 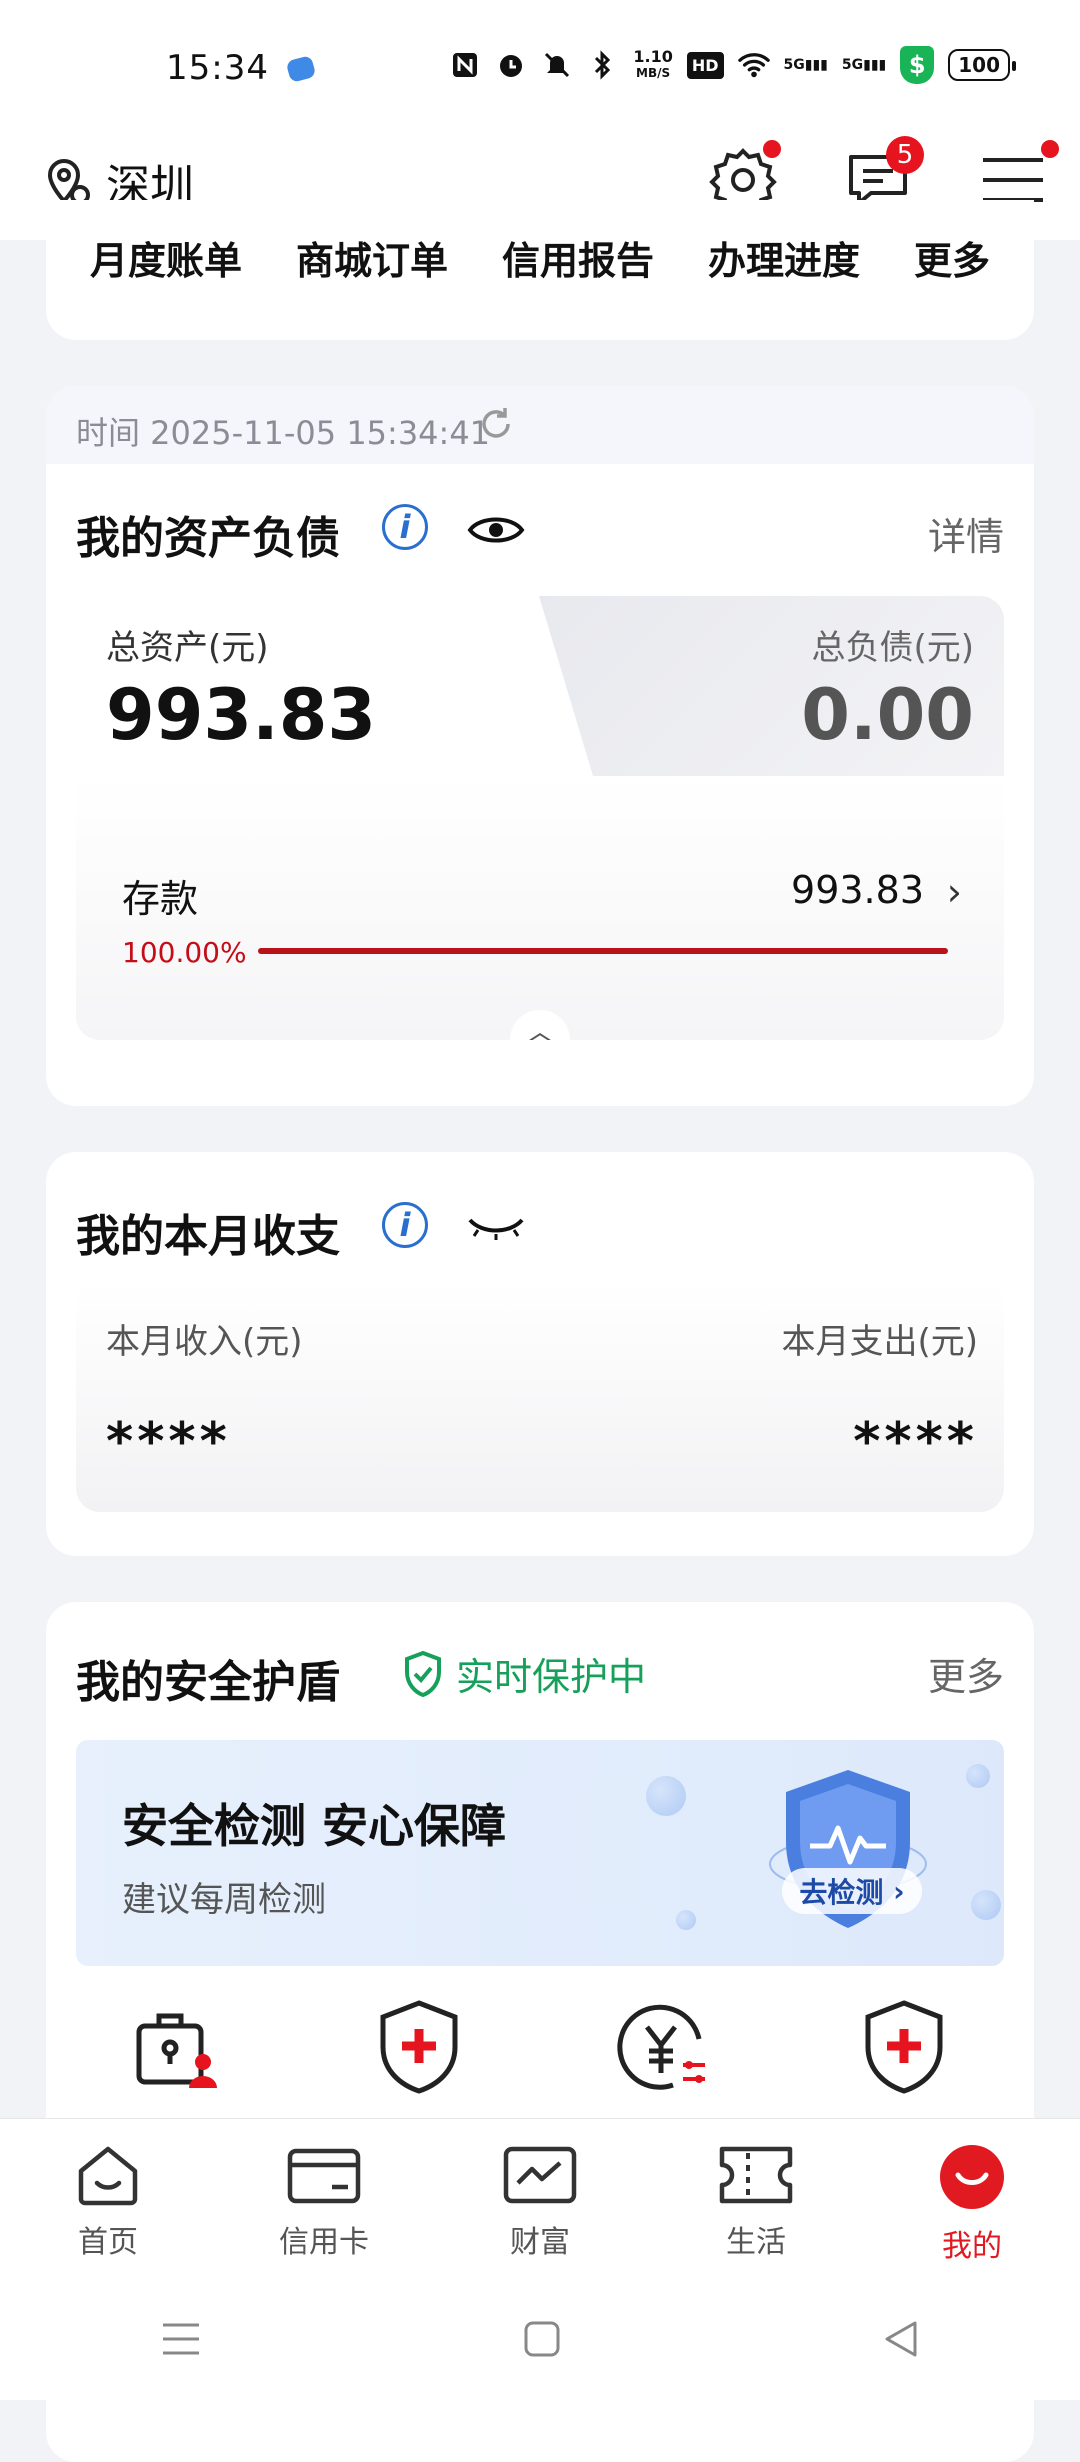 I want to click on bluetooth-icon, so click(x=603, y=65).